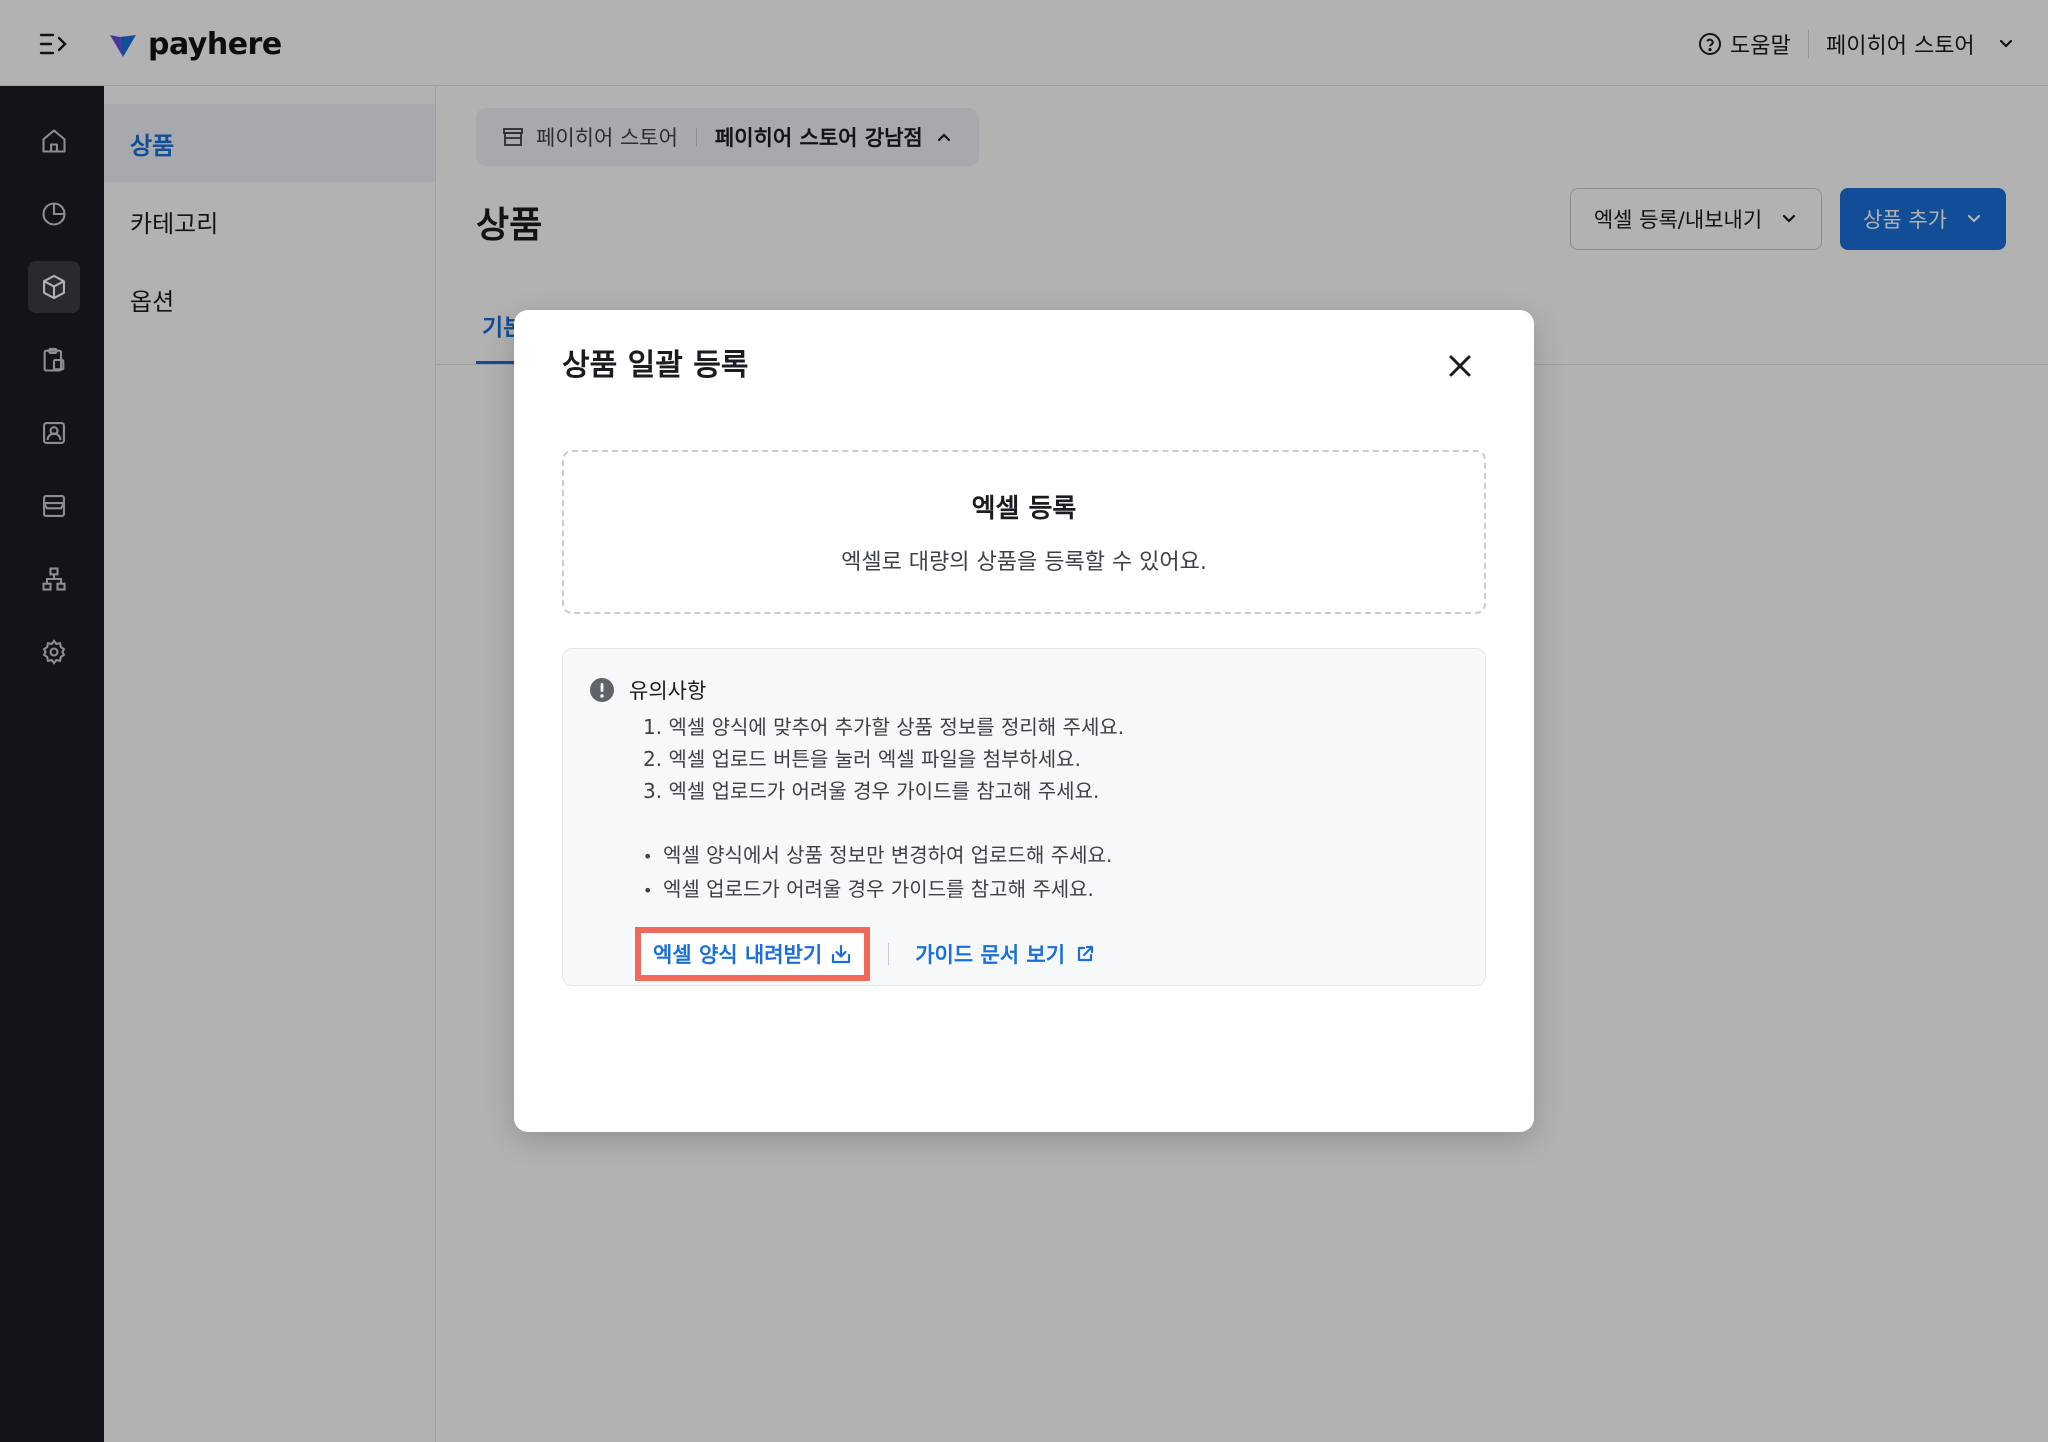 This screenshot has height=1442, width=2048. I want to click on notice-bullet: 엑셀 양식에서 상품 정보만 변경하여 업로드해 주세요., so click(877, 856).